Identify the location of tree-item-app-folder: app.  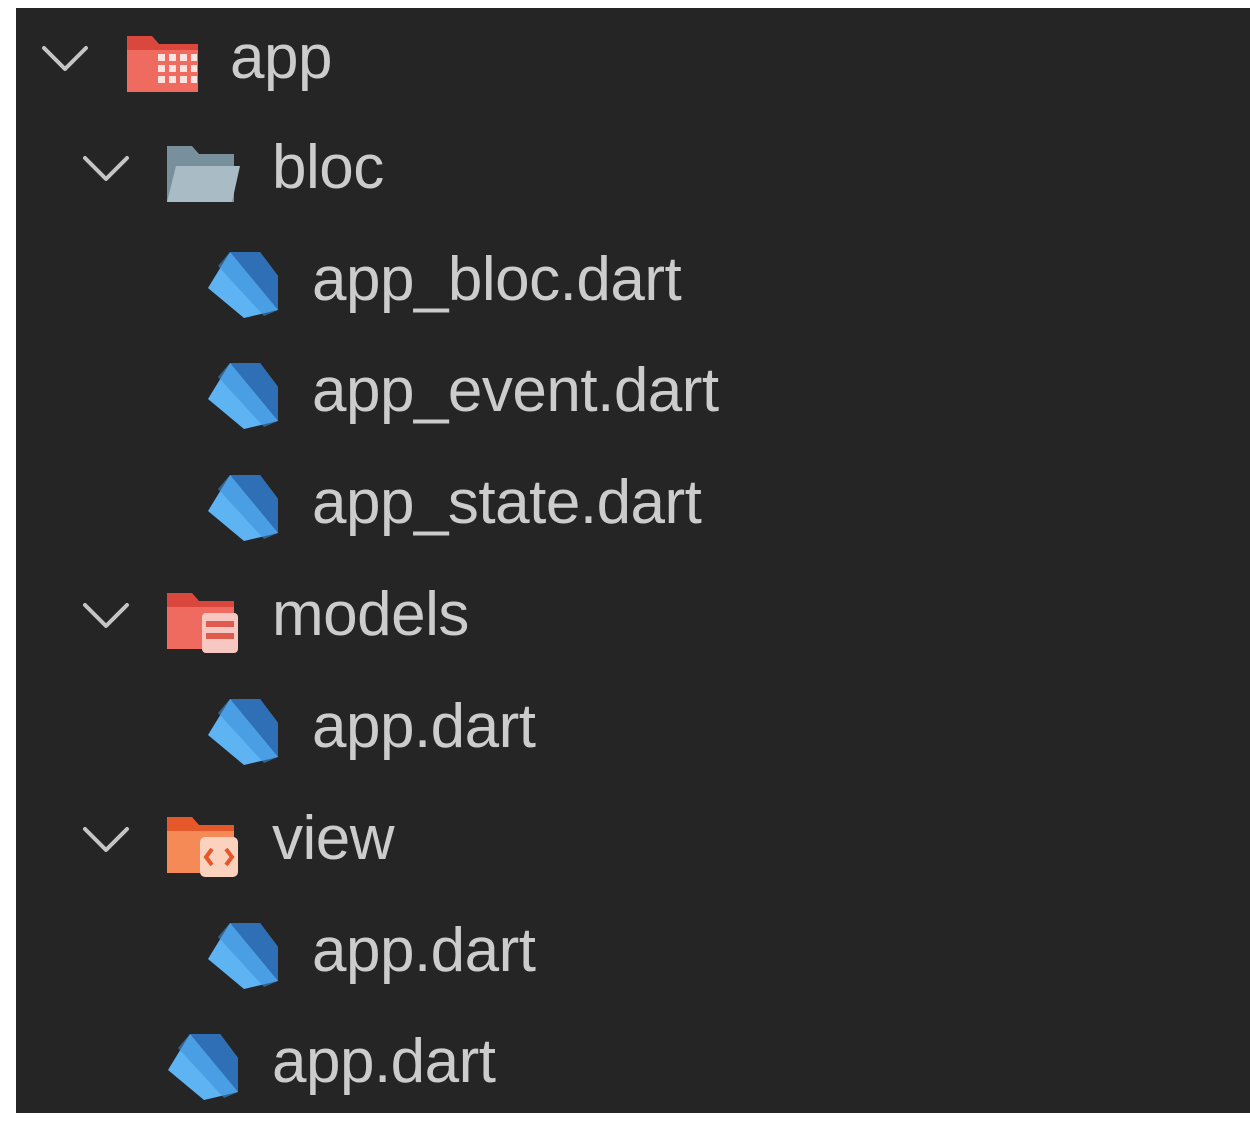
(633, 64).